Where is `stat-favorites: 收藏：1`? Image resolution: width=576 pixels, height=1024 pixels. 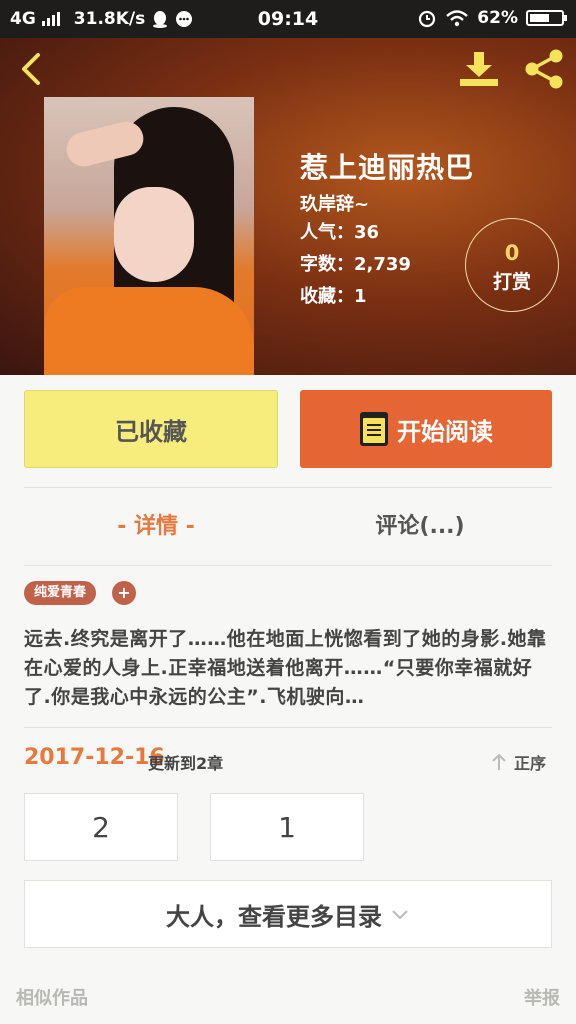 stat-favorites: 收藏：1 is located at coordinates (333, 296).